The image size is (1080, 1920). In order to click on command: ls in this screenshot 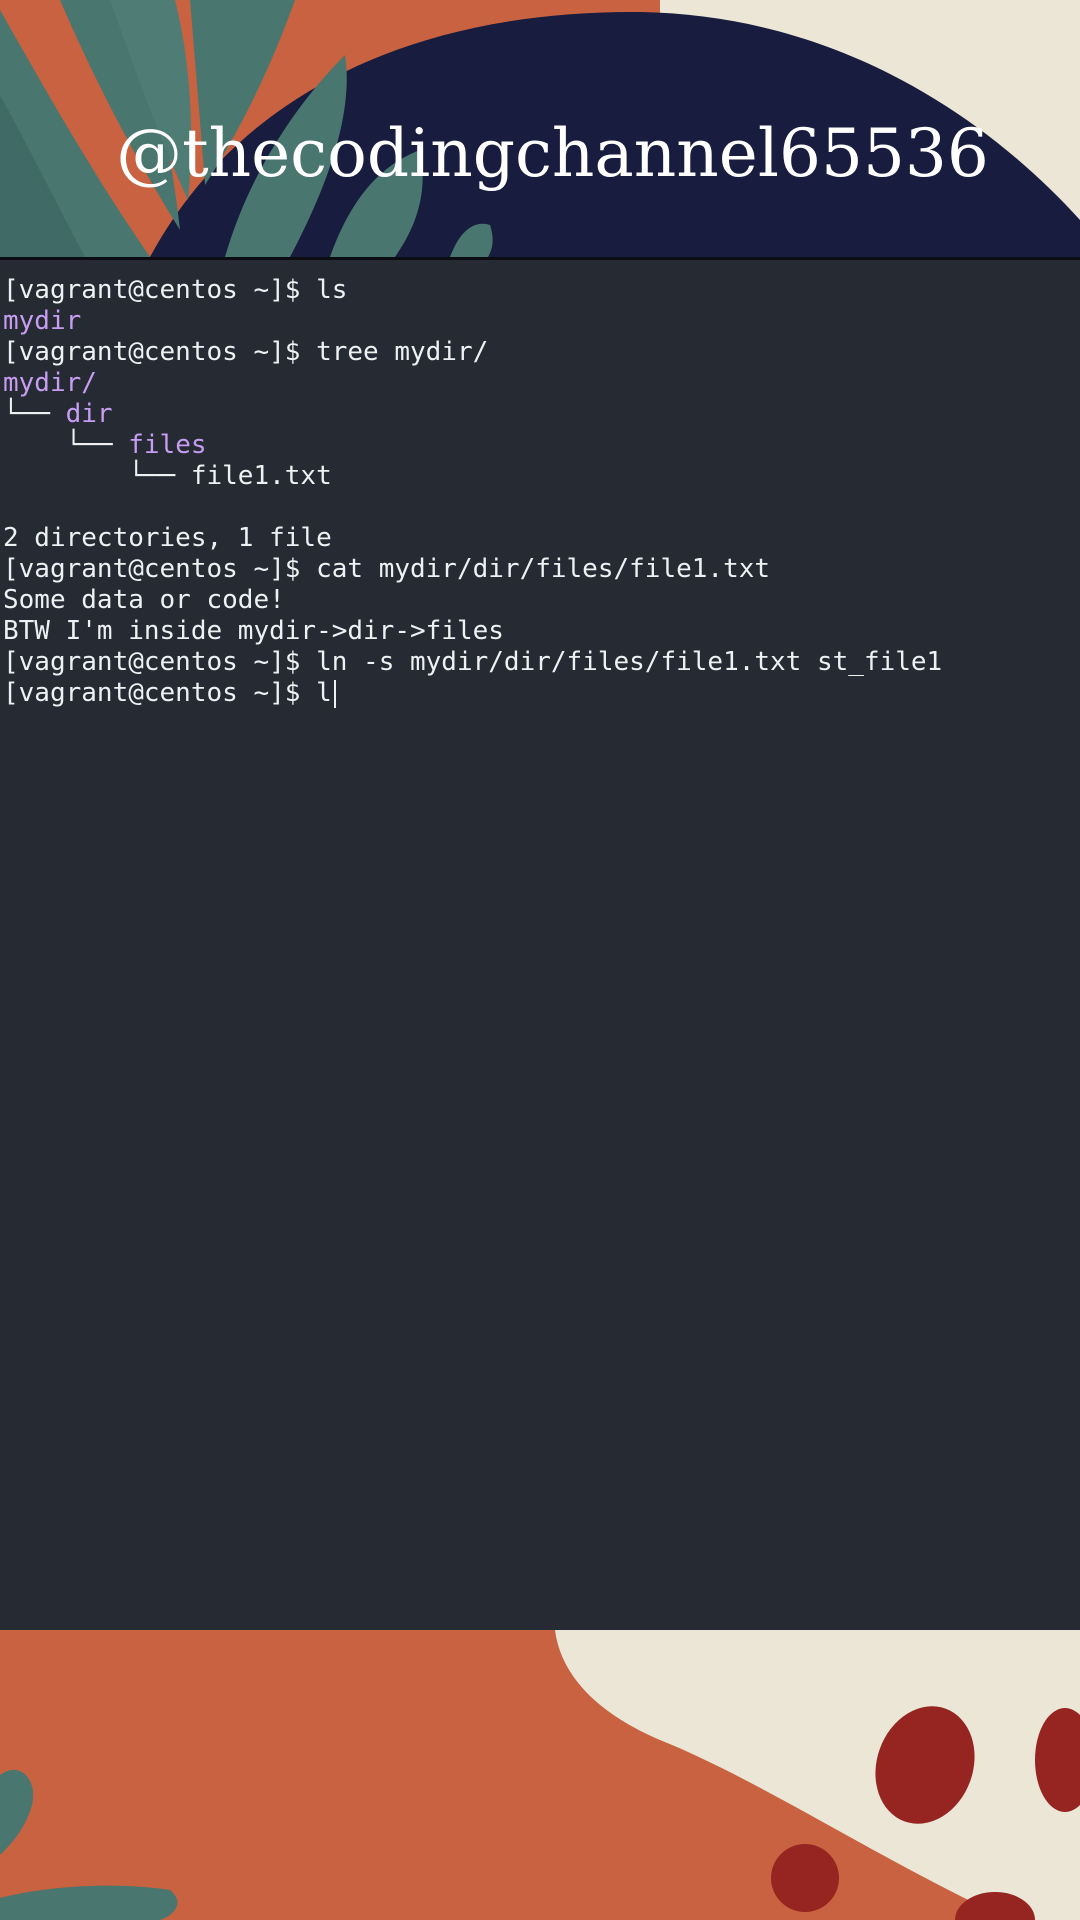, I will do `click(332, 290)`.